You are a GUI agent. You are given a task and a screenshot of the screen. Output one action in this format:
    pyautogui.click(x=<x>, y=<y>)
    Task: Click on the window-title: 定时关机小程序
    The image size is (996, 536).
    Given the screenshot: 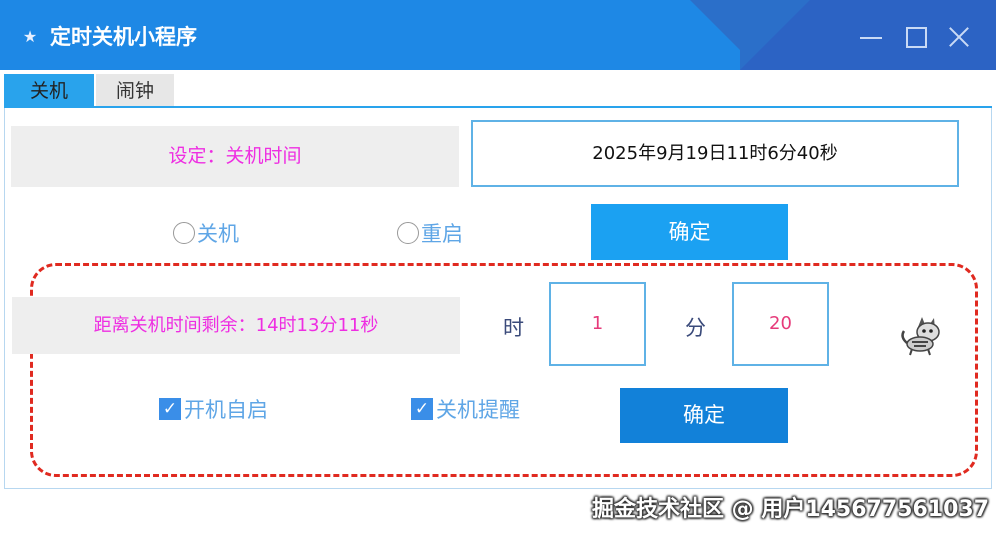 What is the action you would take?
    pyautogui.click(x=123, y=37)
    